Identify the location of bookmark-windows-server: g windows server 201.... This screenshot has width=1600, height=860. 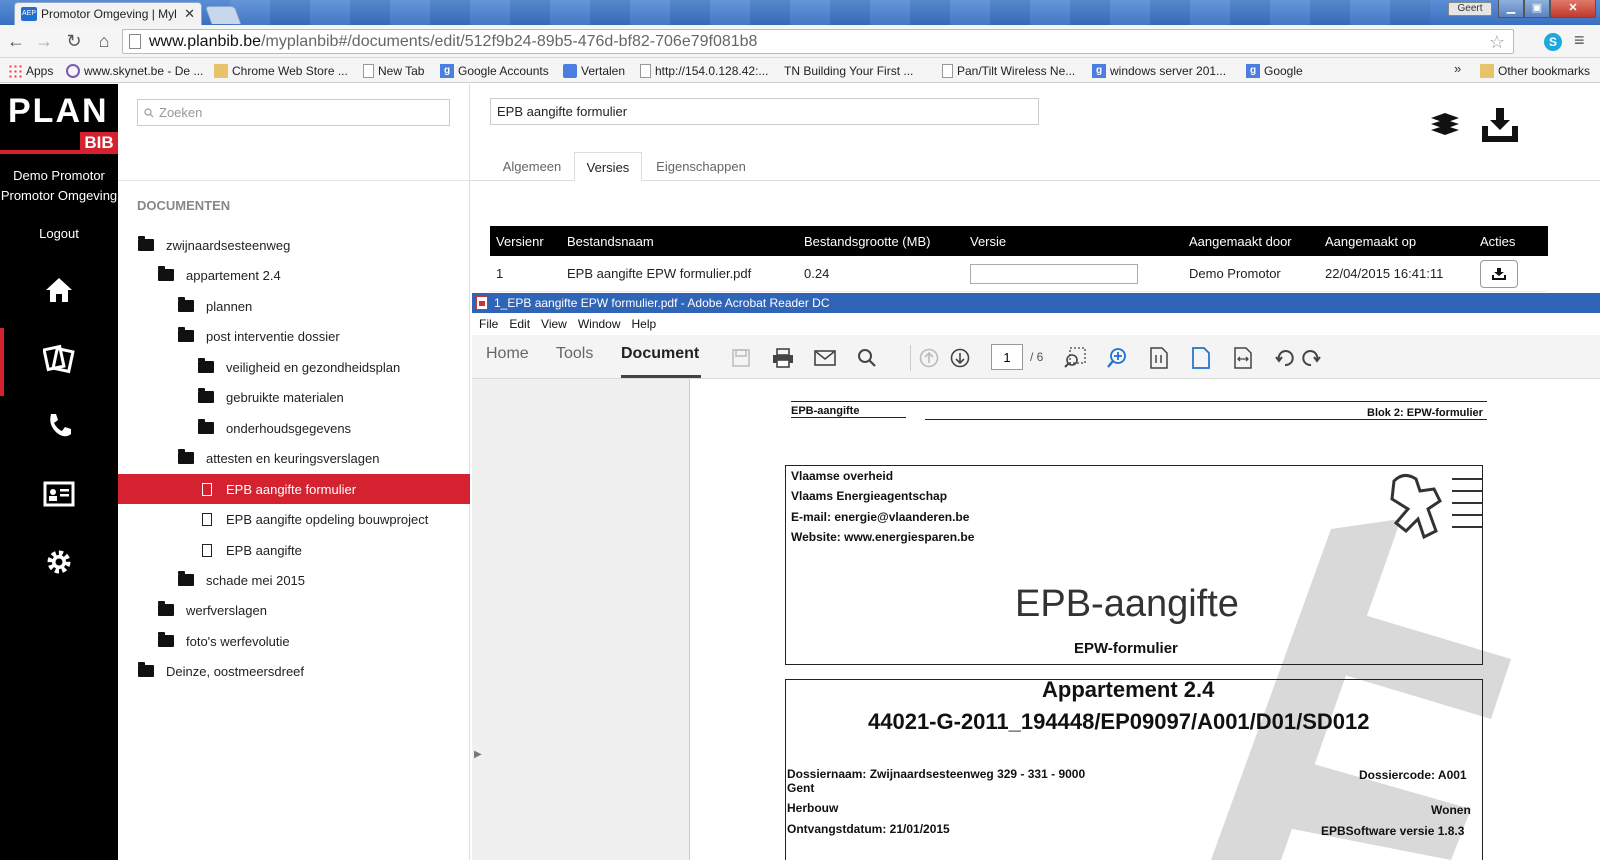
(1159, 70).